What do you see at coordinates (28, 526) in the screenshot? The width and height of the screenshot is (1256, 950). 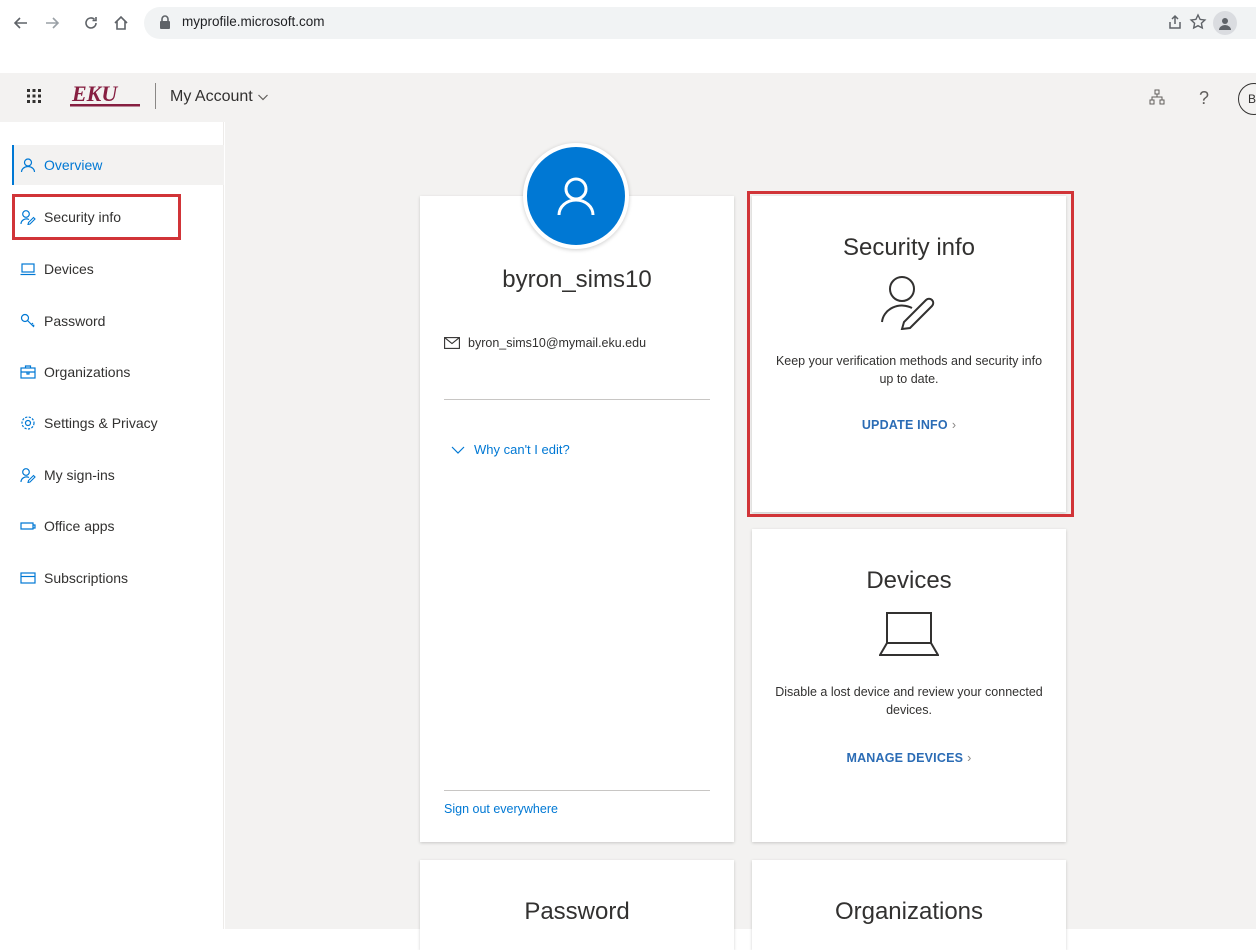 I see `office-icon` at bounding box center [28, 526].